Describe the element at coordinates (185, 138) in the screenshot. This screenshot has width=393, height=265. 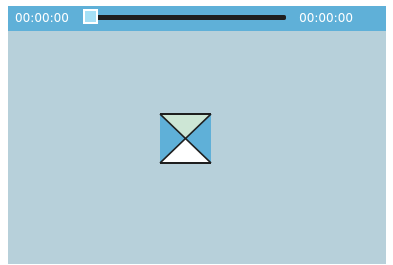
I see `hourglass-icon` at that location.